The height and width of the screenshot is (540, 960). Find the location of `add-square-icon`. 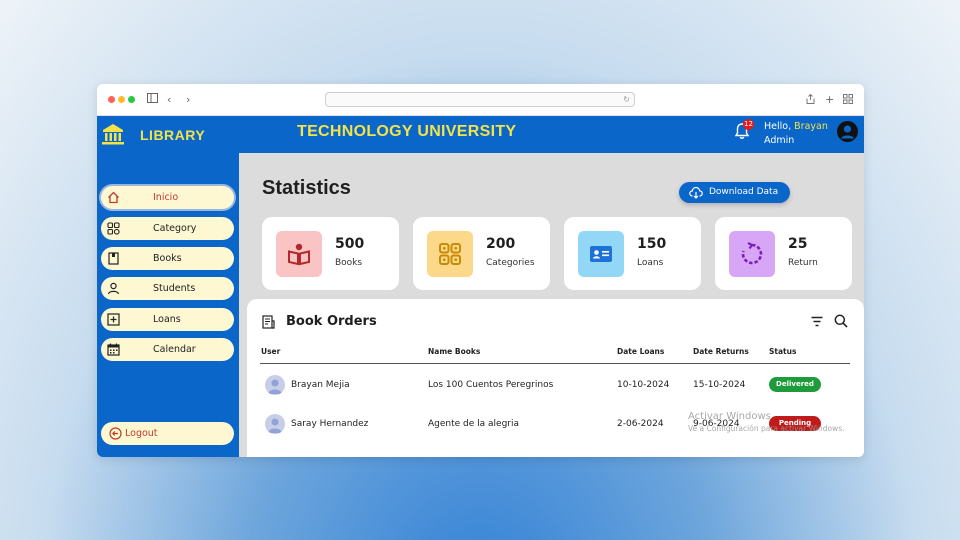

add-square-icon is located at coordinates (113, 319).